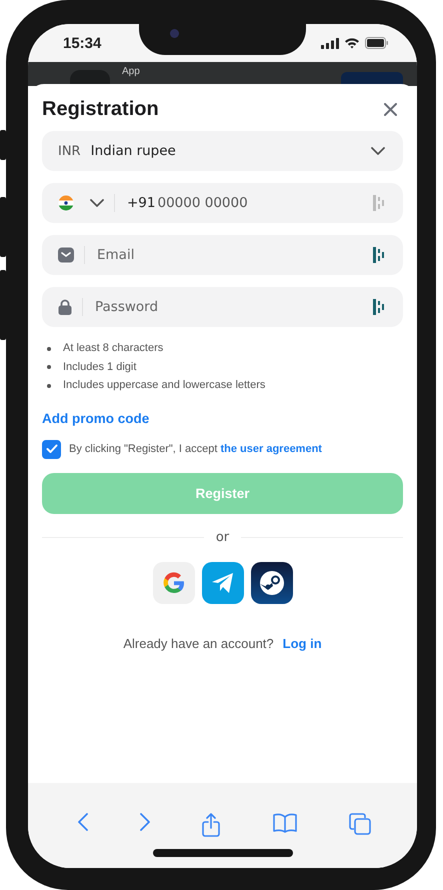 Image resolution: width=443 pixels, height=890 pixels. Describe the element at coordinates (99, 367) in the screenshot. I see `password-rule: Includes 1 digit` at that location.